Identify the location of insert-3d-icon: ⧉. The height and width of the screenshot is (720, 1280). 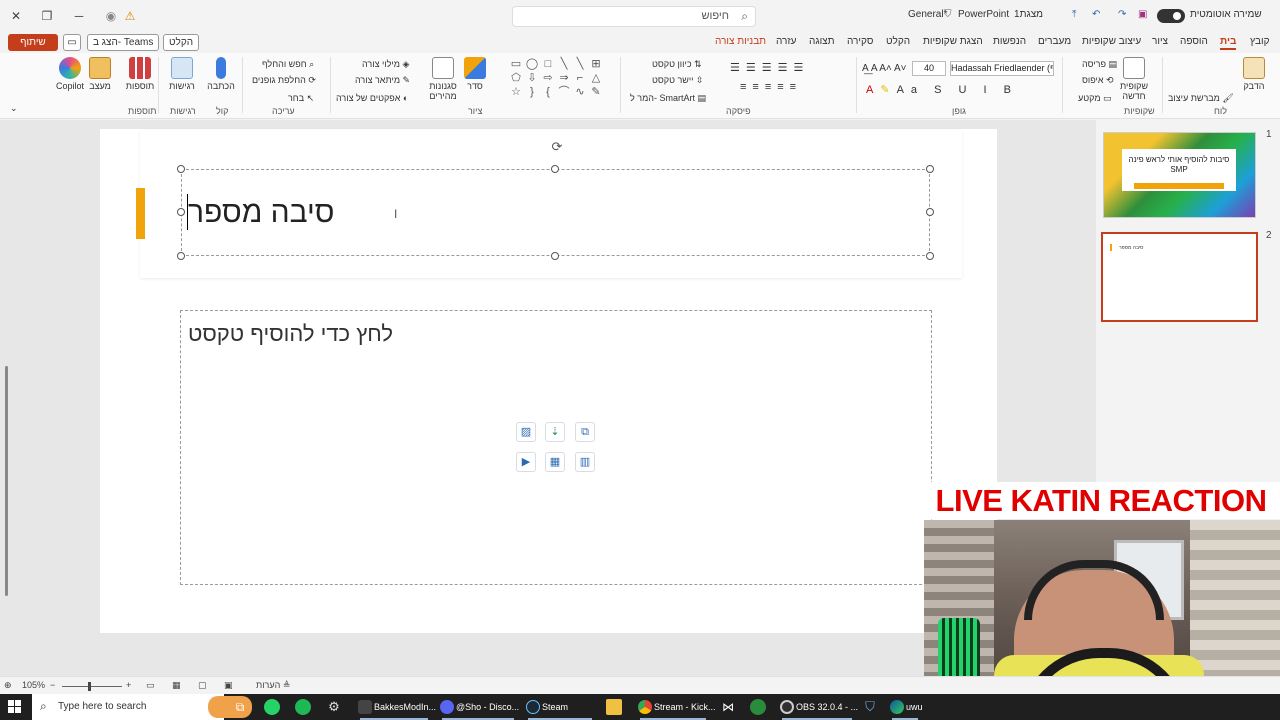
(585, 432).